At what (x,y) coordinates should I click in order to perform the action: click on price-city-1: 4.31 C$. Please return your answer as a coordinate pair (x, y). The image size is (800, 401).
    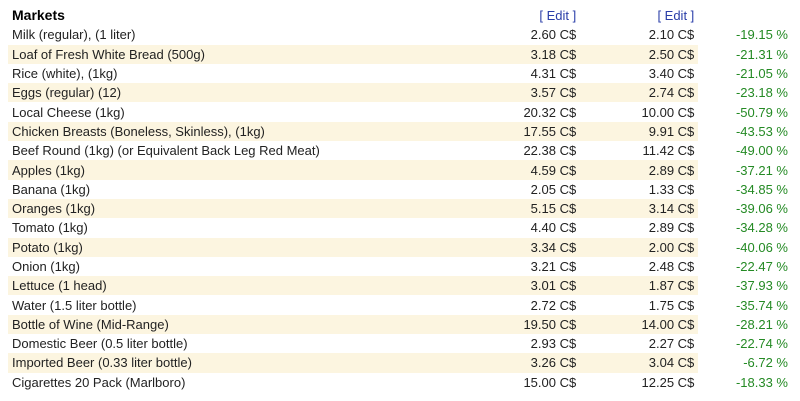
    Looking at the image, I should click on (553, 74).